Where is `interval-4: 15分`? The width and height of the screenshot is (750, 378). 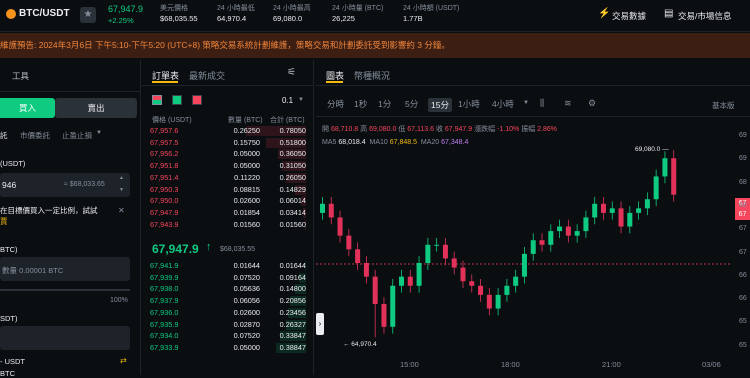
interval-4: 15分 is located at coordinates (440, 105).